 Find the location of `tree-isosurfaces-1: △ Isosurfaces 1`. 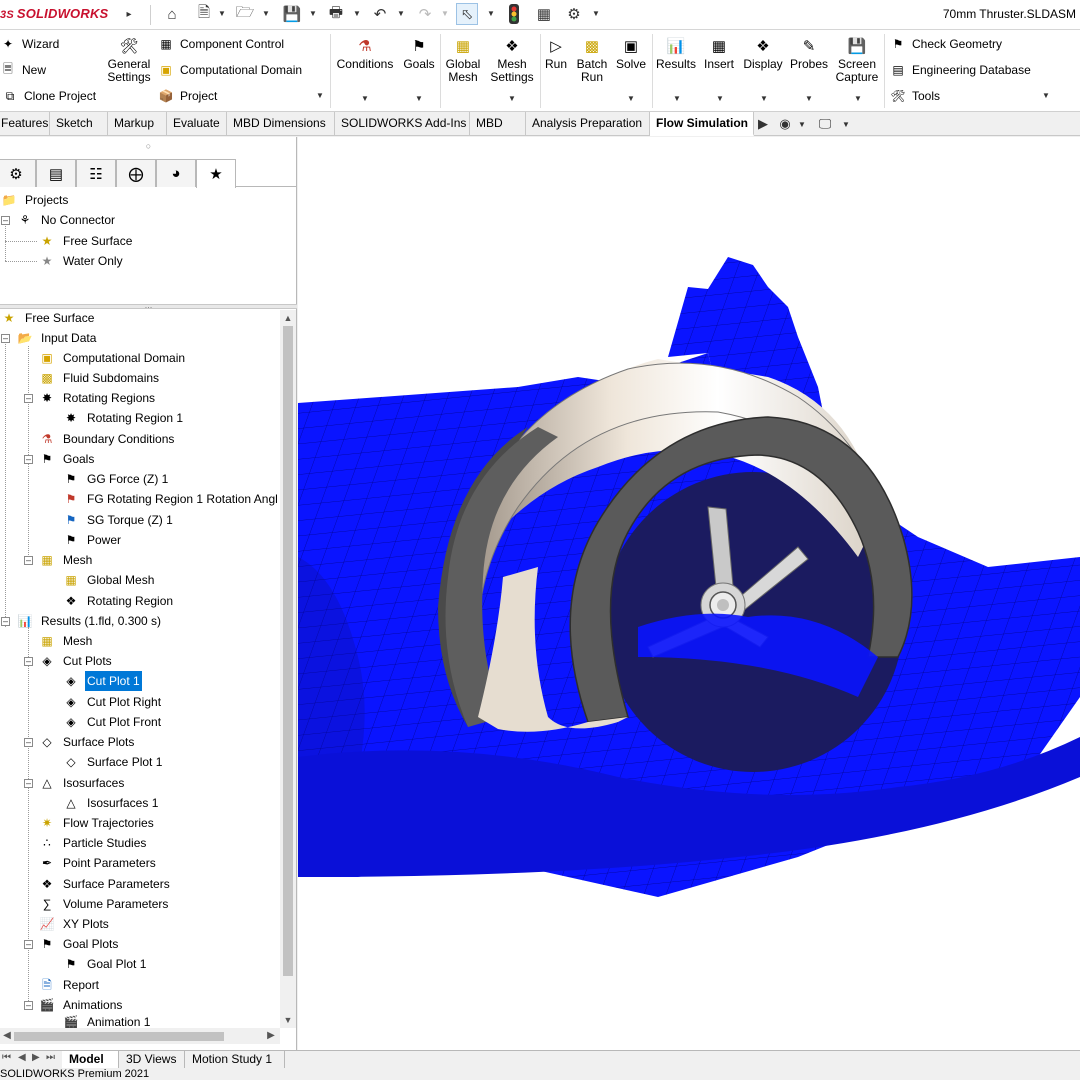

tree-isosurfaces-1: △ Isosurfaces 1 is located at coordinates (111, 803).